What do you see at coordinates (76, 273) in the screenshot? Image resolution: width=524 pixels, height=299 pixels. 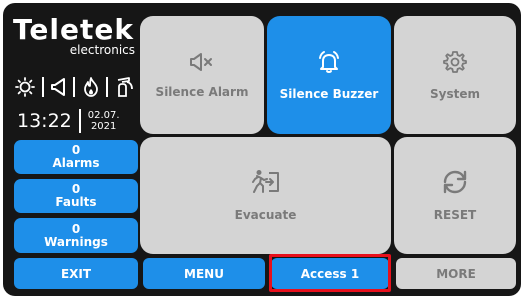 I see `exit-button: EXIT` at bounding box center [76, 273].